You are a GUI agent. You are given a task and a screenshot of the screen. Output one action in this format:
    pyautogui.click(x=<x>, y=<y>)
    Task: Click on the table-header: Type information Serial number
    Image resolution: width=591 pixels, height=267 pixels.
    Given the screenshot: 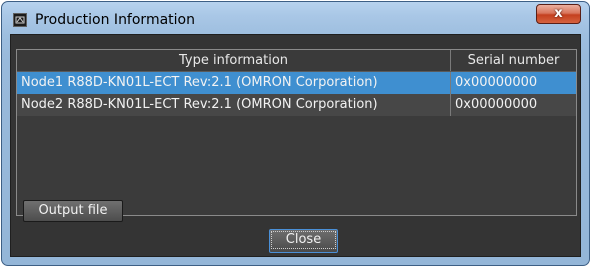 What is the action you would take?
    pyautogui.click(x=296, y=61)
    